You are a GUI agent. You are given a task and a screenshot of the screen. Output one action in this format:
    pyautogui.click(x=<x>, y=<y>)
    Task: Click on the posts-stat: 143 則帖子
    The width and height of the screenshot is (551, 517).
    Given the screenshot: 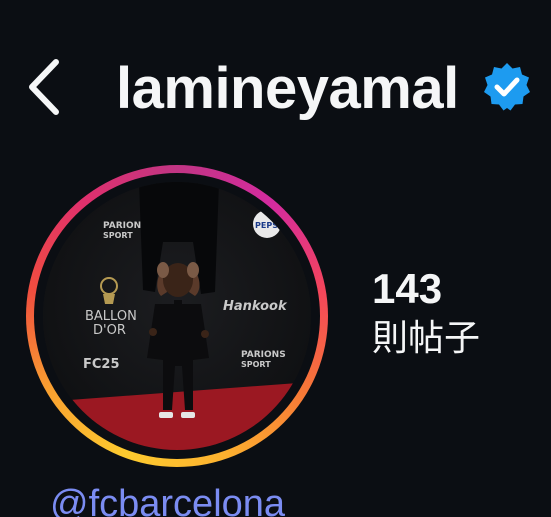 What is the action you would take?
    pyautogui.click(x=452, y=313)
    